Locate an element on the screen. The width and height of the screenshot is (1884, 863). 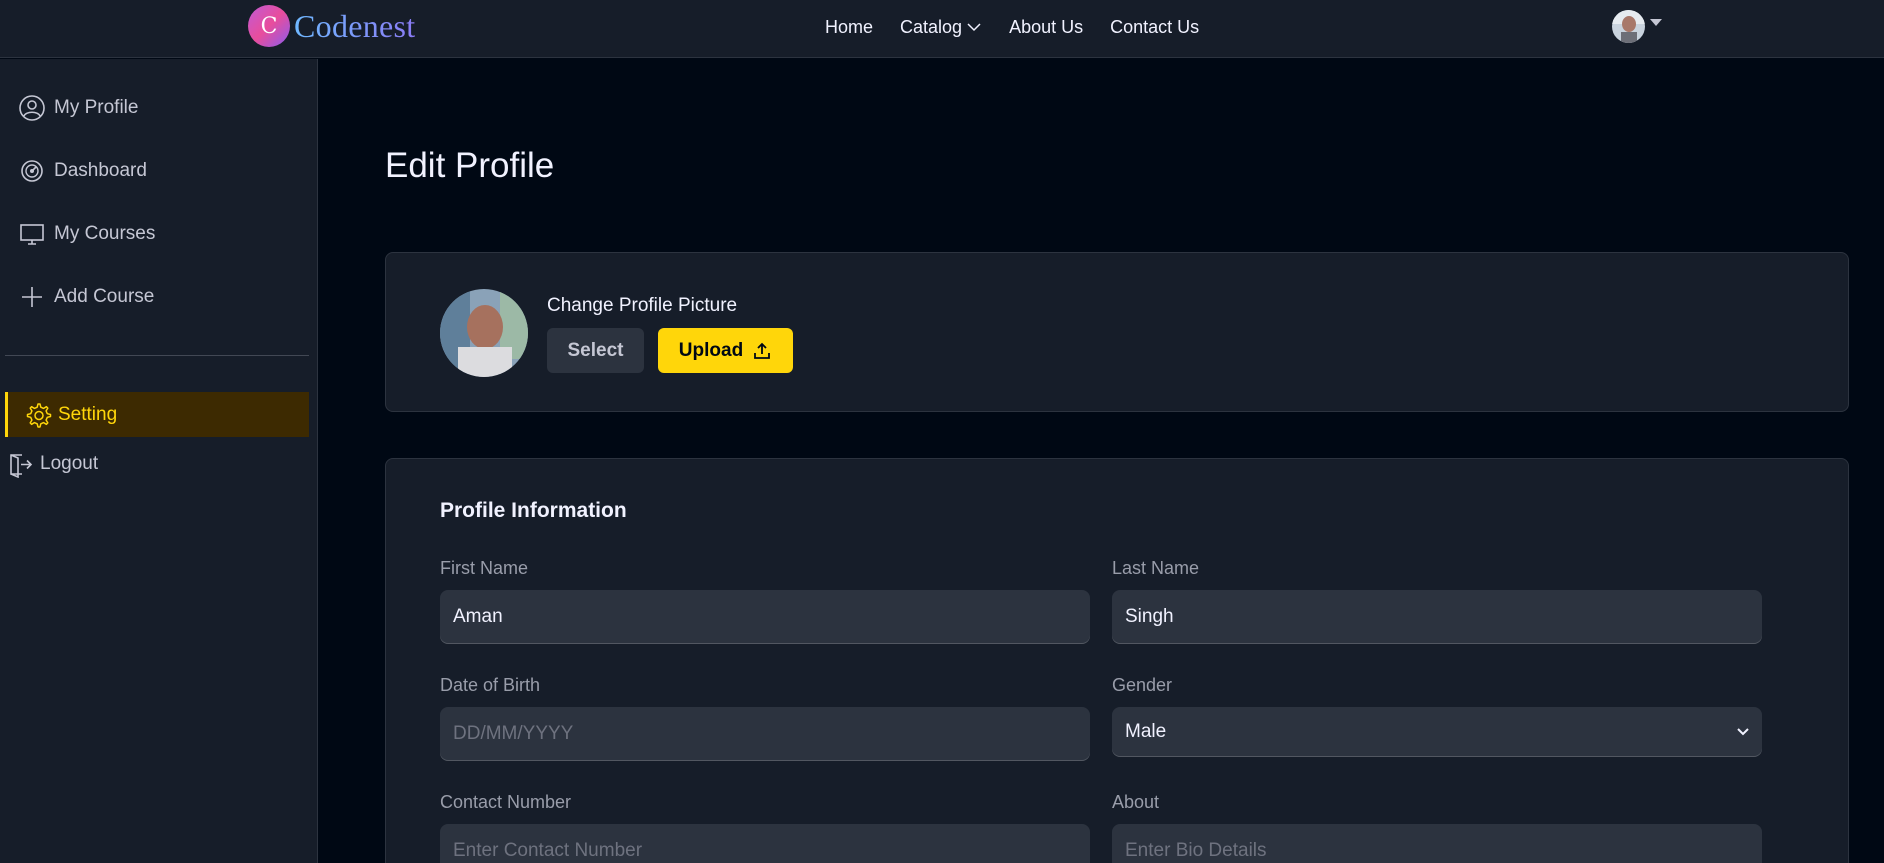
sidebar-item-label: Logout is located at coordinates (69, 463).